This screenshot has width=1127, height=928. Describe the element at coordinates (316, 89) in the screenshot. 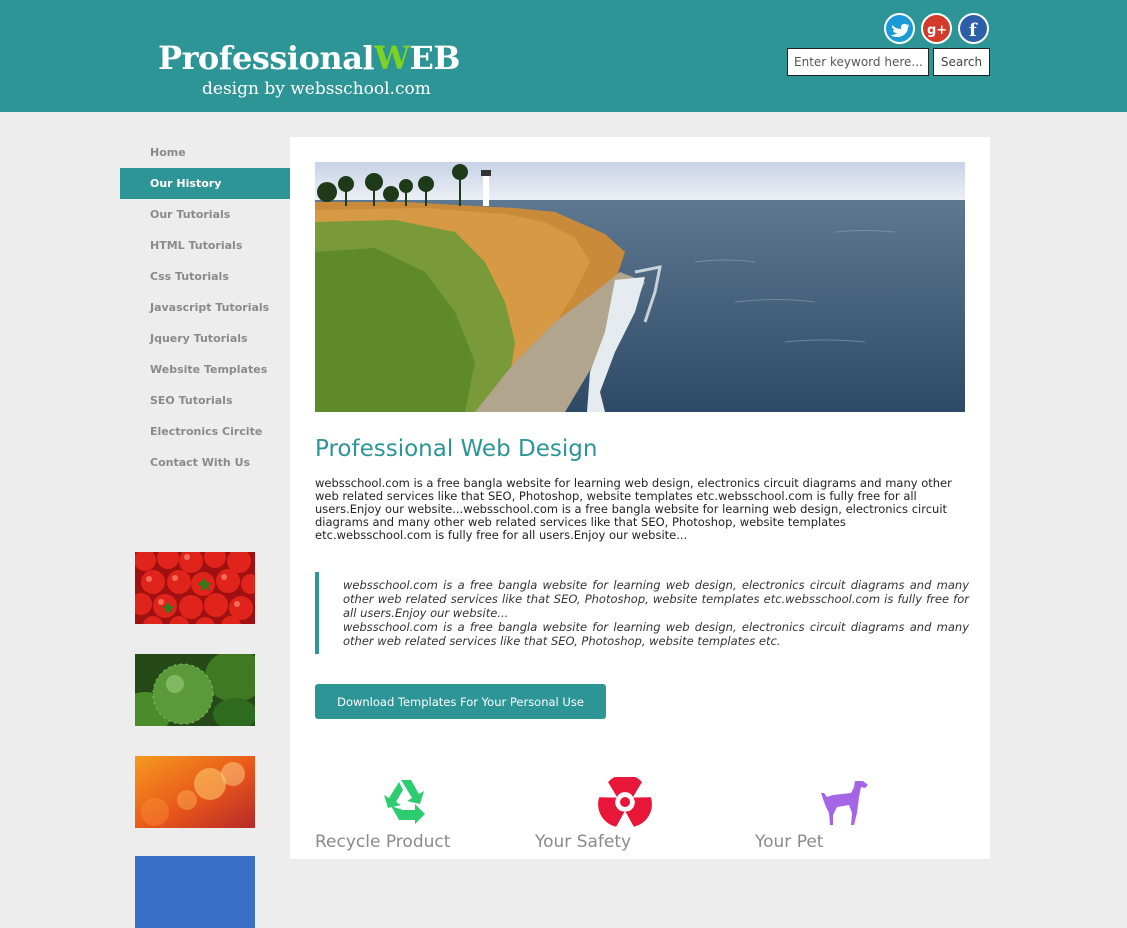

I see `logo-tagline: design by websschool.com` at that location.